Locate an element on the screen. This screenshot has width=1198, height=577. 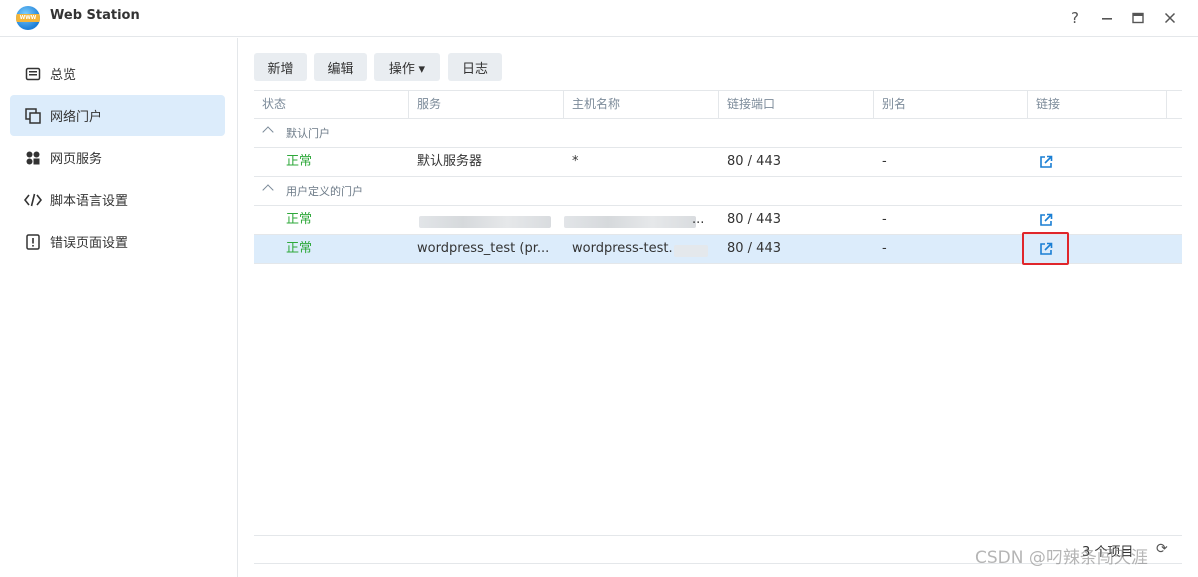
sidebar-item-label: 总览 is located at coordinates (63, 75).